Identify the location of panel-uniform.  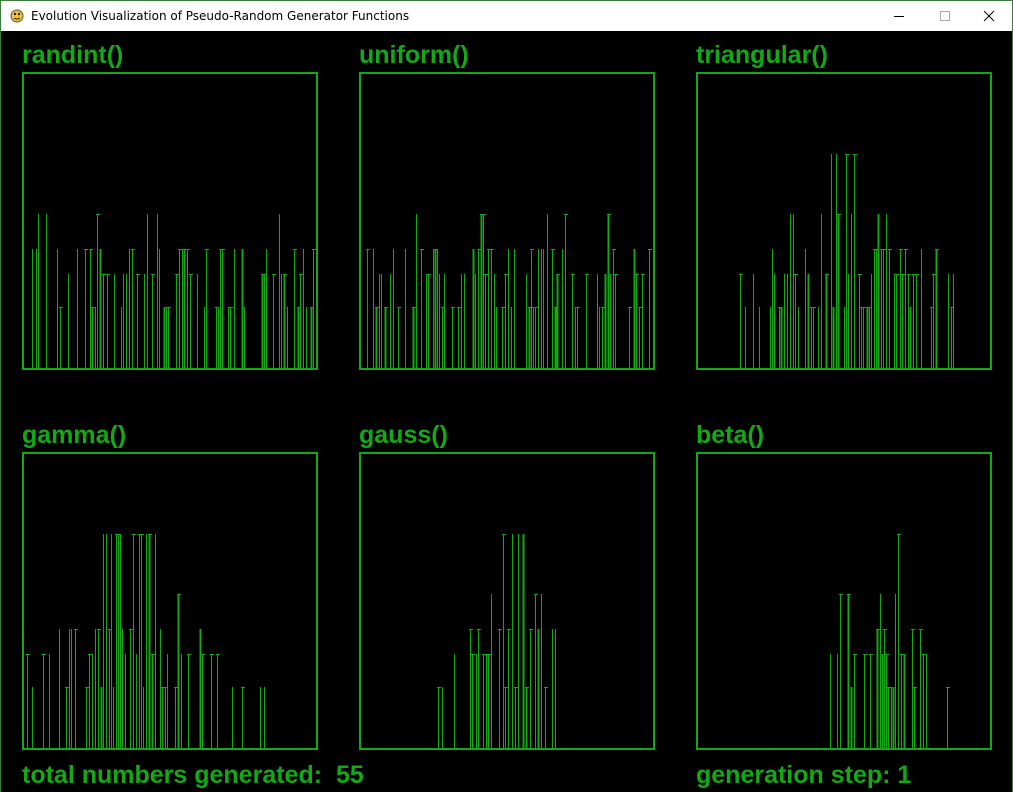
(507, 221).